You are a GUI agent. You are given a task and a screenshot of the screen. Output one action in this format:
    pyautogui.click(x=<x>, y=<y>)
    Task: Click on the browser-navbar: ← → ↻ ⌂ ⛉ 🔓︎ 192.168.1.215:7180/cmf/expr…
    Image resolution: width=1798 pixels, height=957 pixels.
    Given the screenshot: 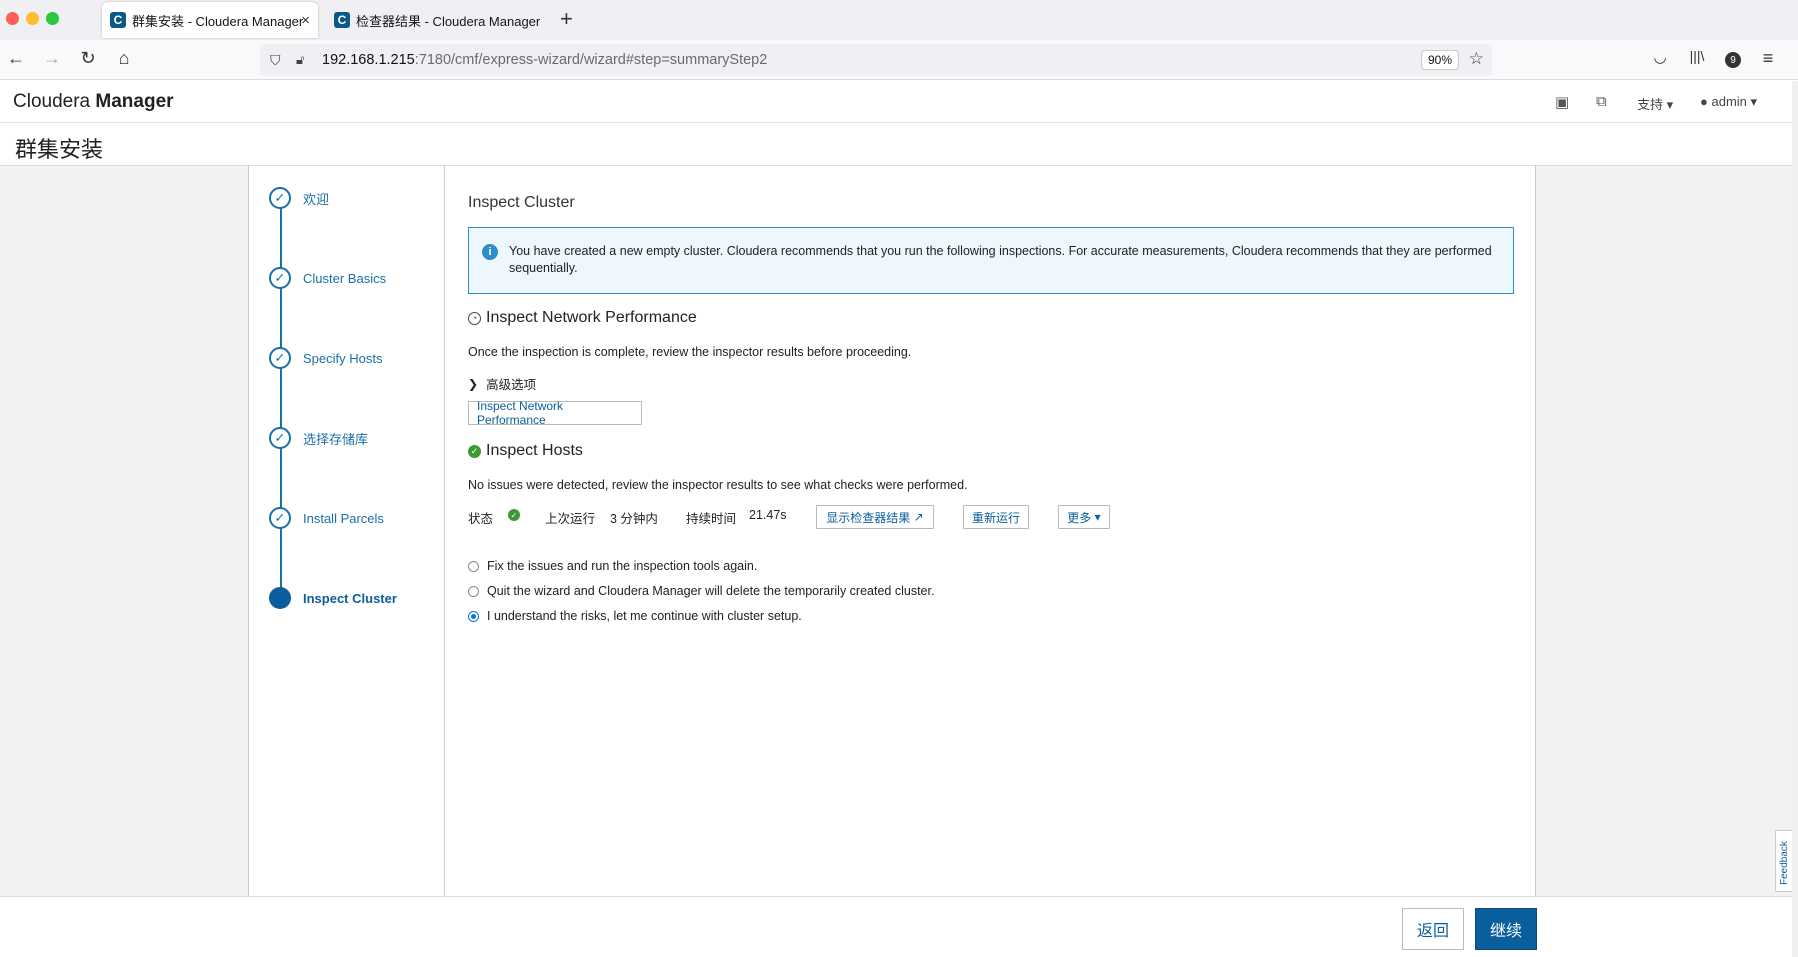 What is the action you would take?
    pyautogui.click(x=899, y=60)
    